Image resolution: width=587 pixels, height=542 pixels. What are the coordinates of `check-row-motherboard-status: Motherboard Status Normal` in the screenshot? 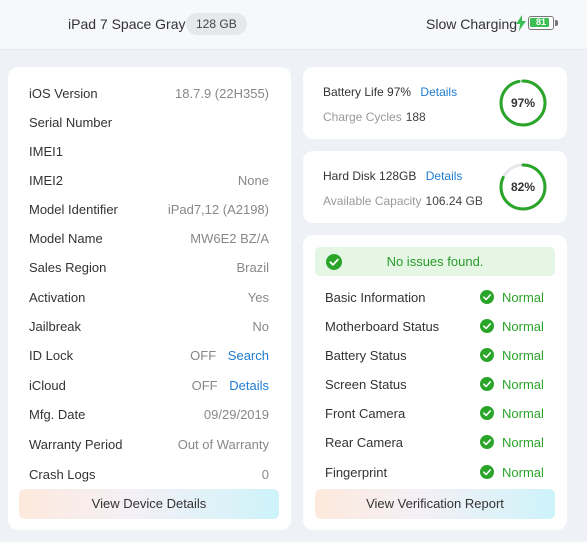 It's located at (436, 329).